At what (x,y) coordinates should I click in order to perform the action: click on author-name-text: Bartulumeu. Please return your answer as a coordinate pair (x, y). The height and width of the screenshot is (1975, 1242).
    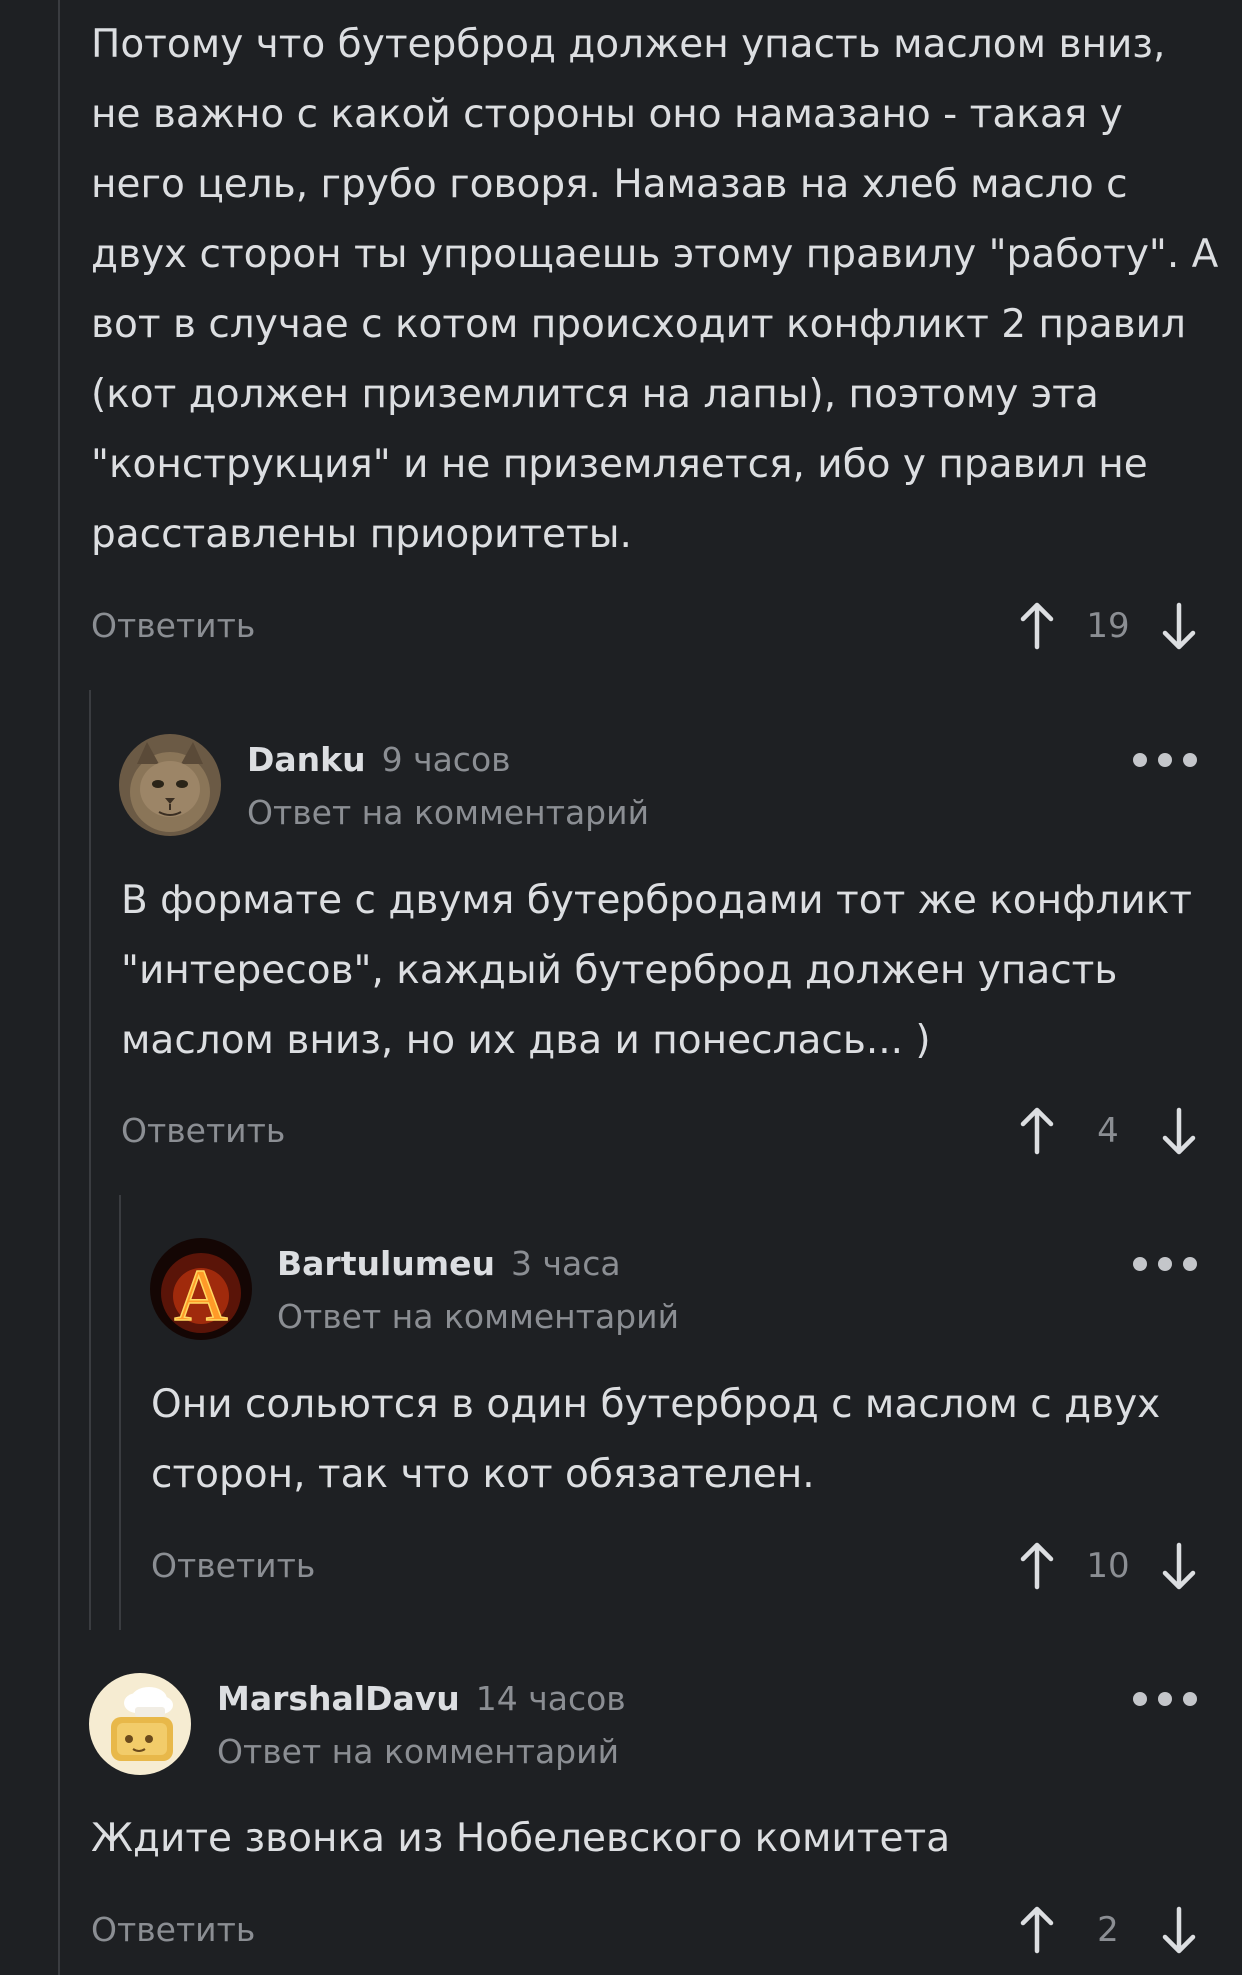
    Looking at the image, I should click on (386, 1263).